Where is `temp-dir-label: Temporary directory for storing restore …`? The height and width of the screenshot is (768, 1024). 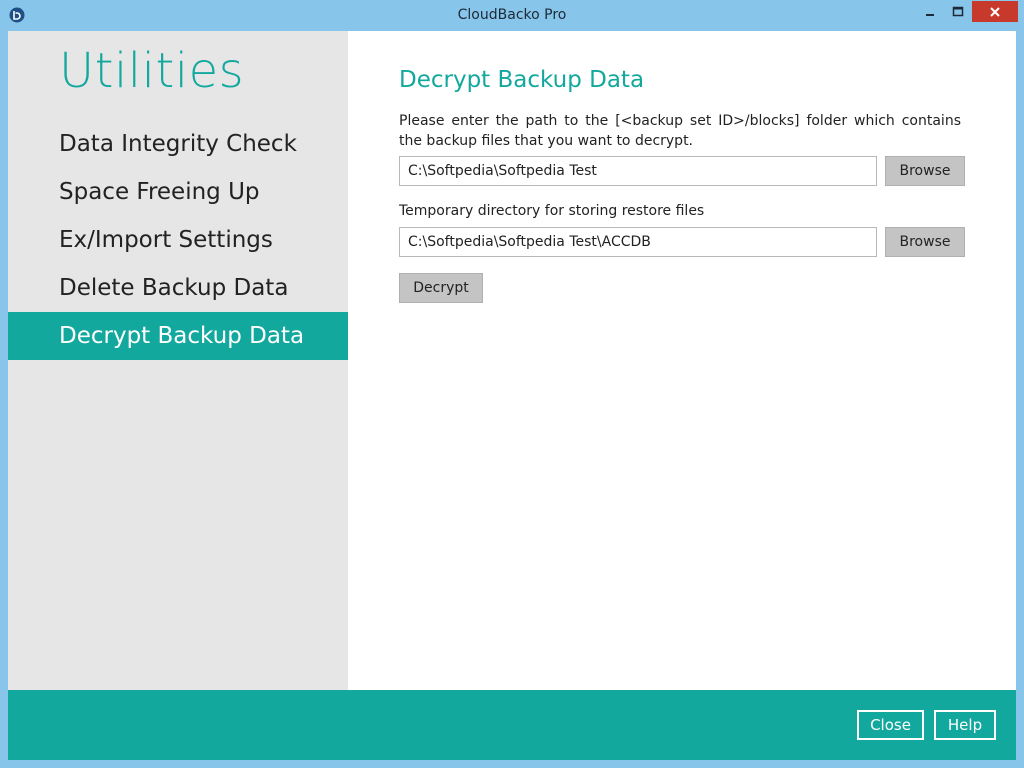 temp-dir-label: Temporary directory for storing restore … is located at coordinates (552, 211).